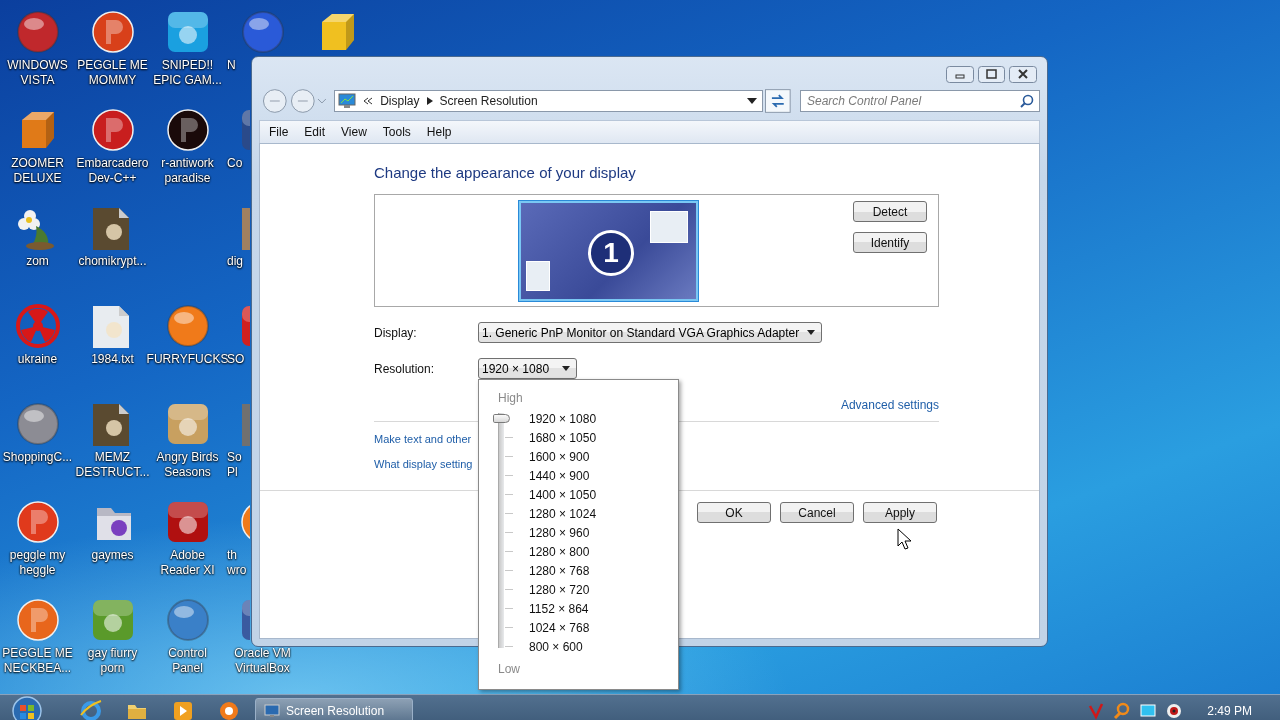 Image resolution: width=1280 pixels, height=720 pixels. What do you see at coordinates (234, 163) in the screenshot?
I see `icon-label: Co` at bounding box center [234, 163].